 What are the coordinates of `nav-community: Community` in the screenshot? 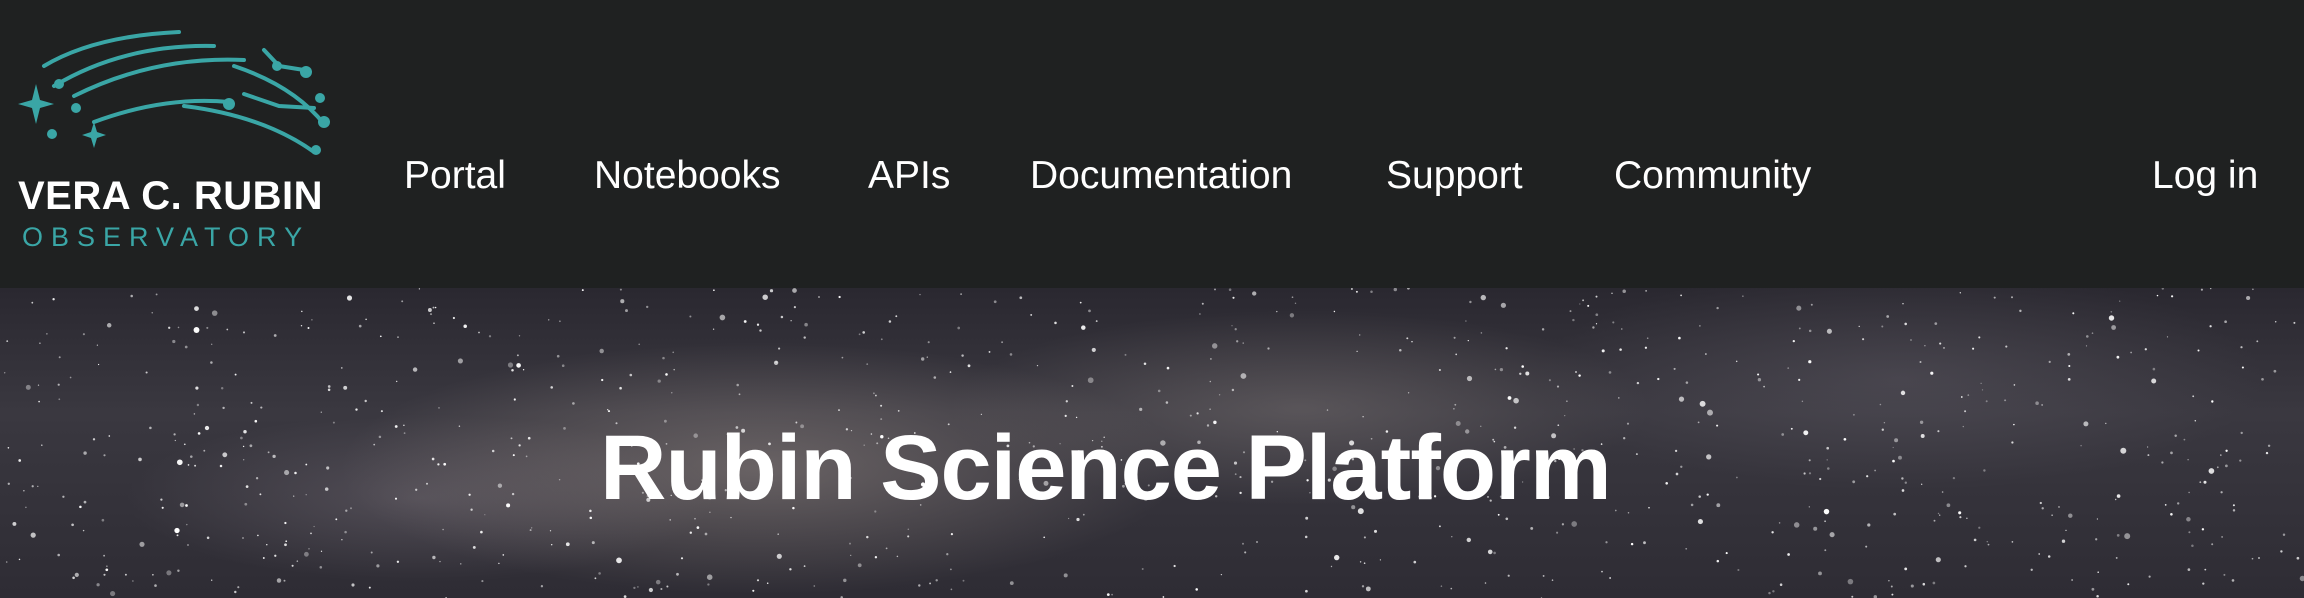 It's located at (1712, 176).